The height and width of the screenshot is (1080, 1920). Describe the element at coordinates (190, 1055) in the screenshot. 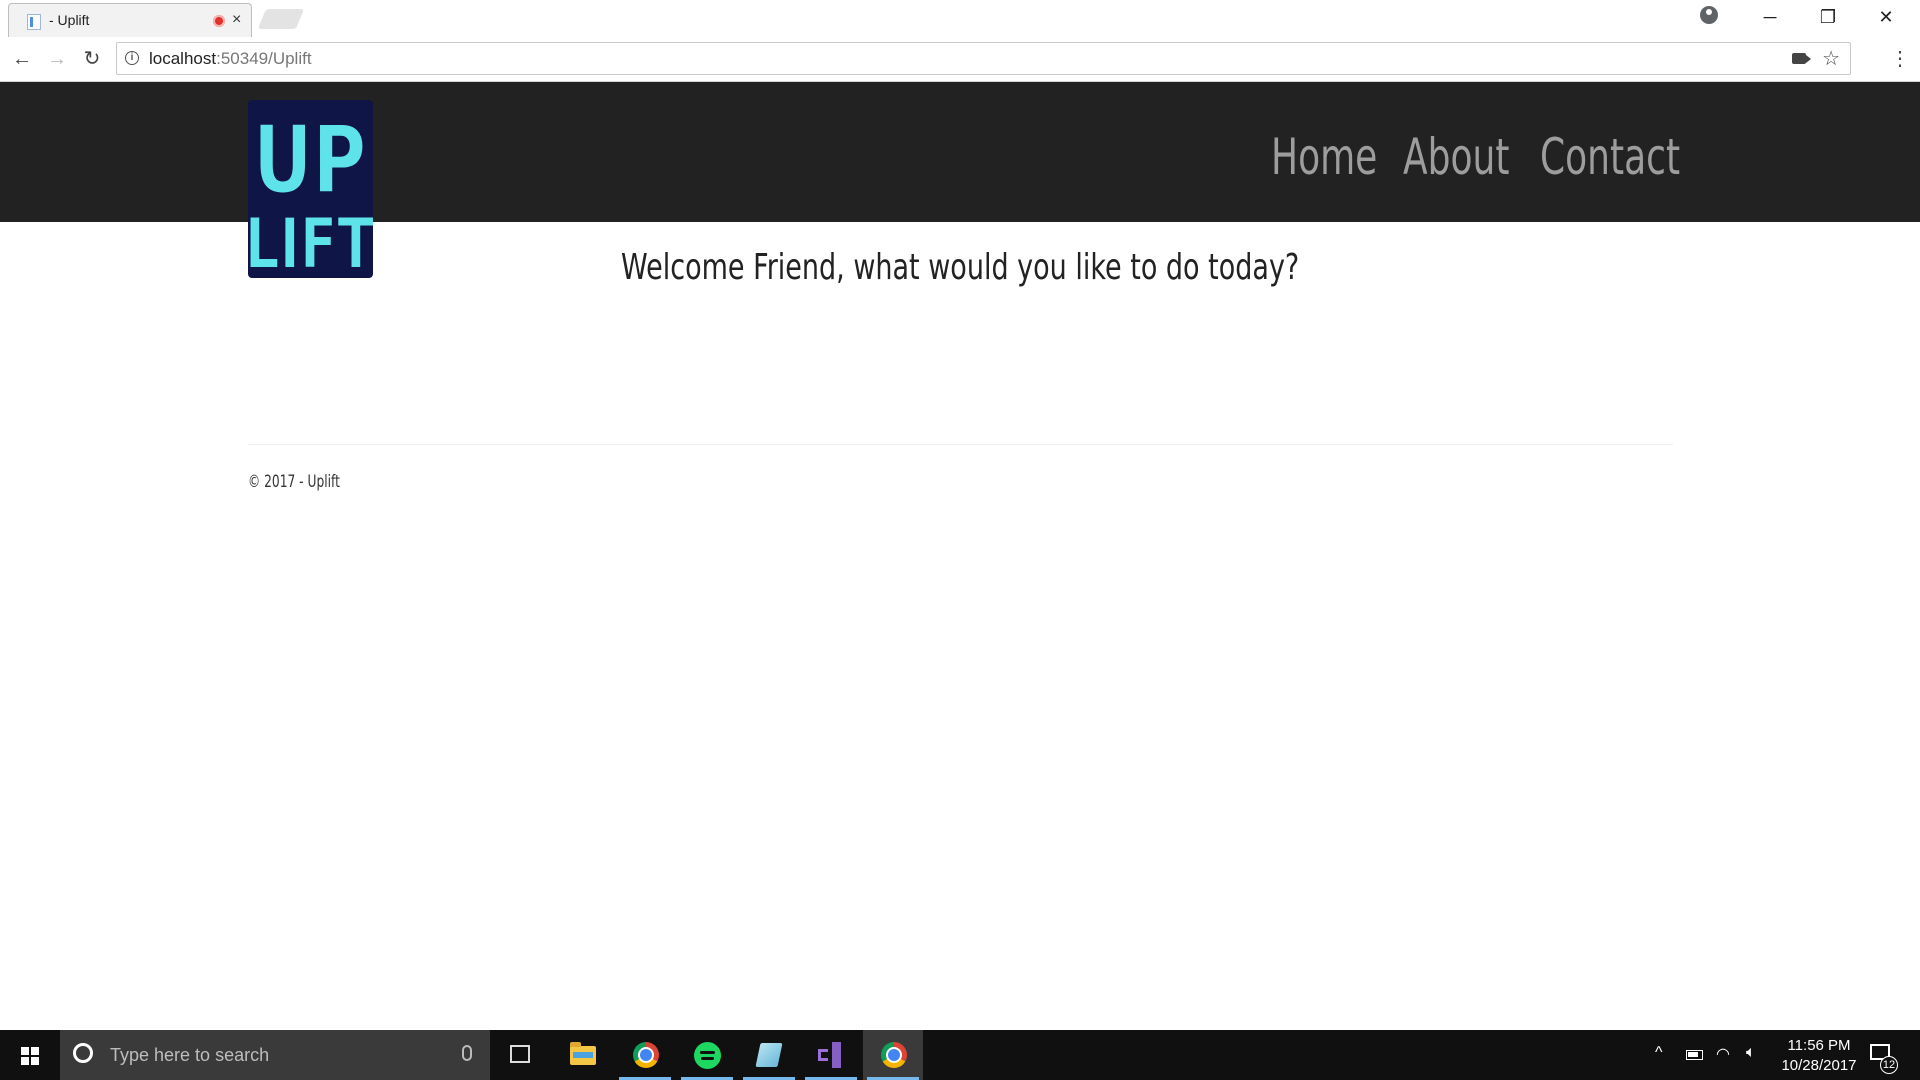

I see `search-placeholder: Type here to search` at that location.